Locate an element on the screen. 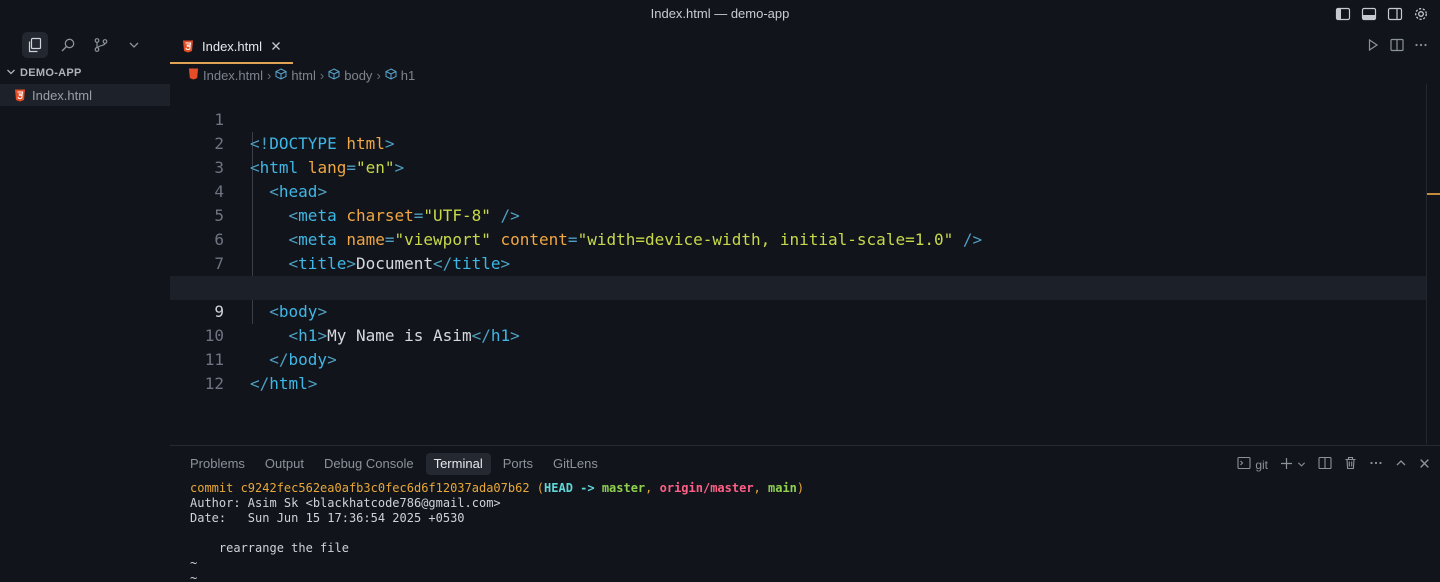 The height and width of the screenshot is (582, 1440). breadcrumb-file: Index.html is located at coordinates (225, 75).